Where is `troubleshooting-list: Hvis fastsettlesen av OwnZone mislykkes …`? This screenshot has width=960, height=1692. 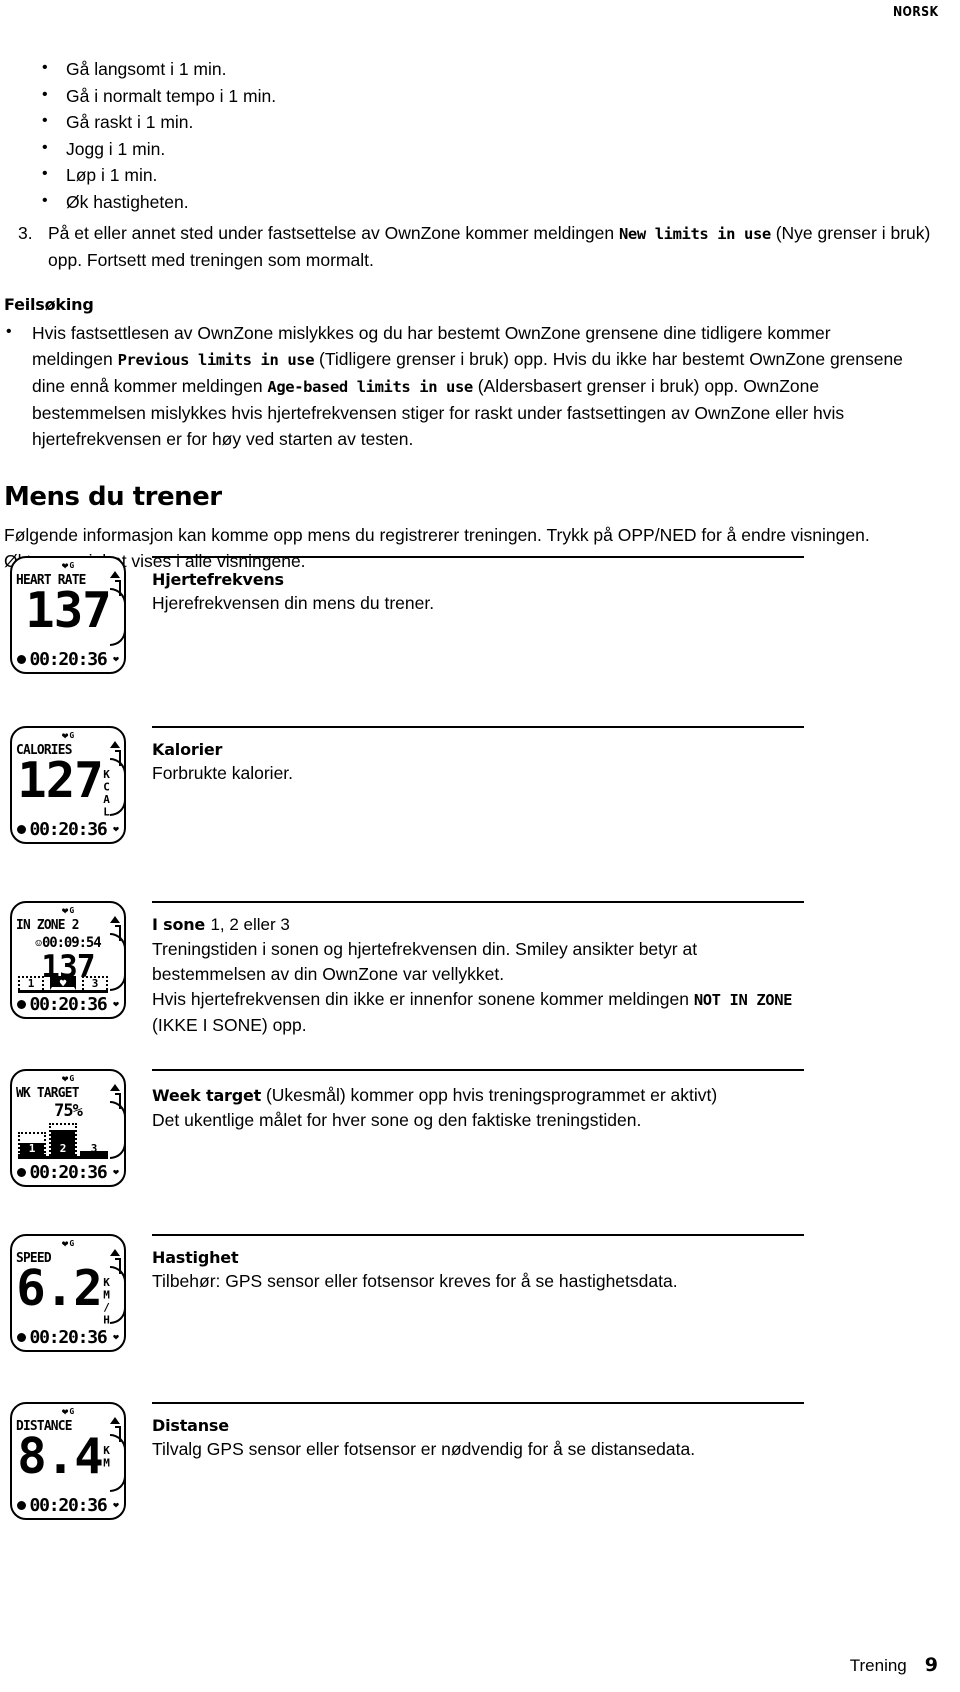
troubleshooting-list: Hvis fastsettlesen av OwnZone mislykkes … is located at coordinates (480, 385).